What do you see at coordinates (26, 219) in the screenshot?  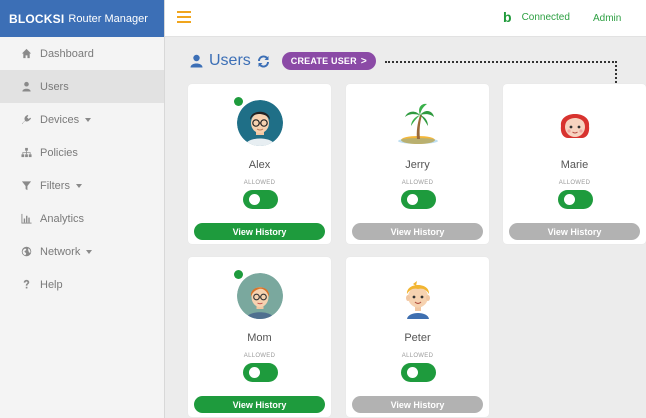 I see `bar-chart-icon` at bounding box center [26, 219].